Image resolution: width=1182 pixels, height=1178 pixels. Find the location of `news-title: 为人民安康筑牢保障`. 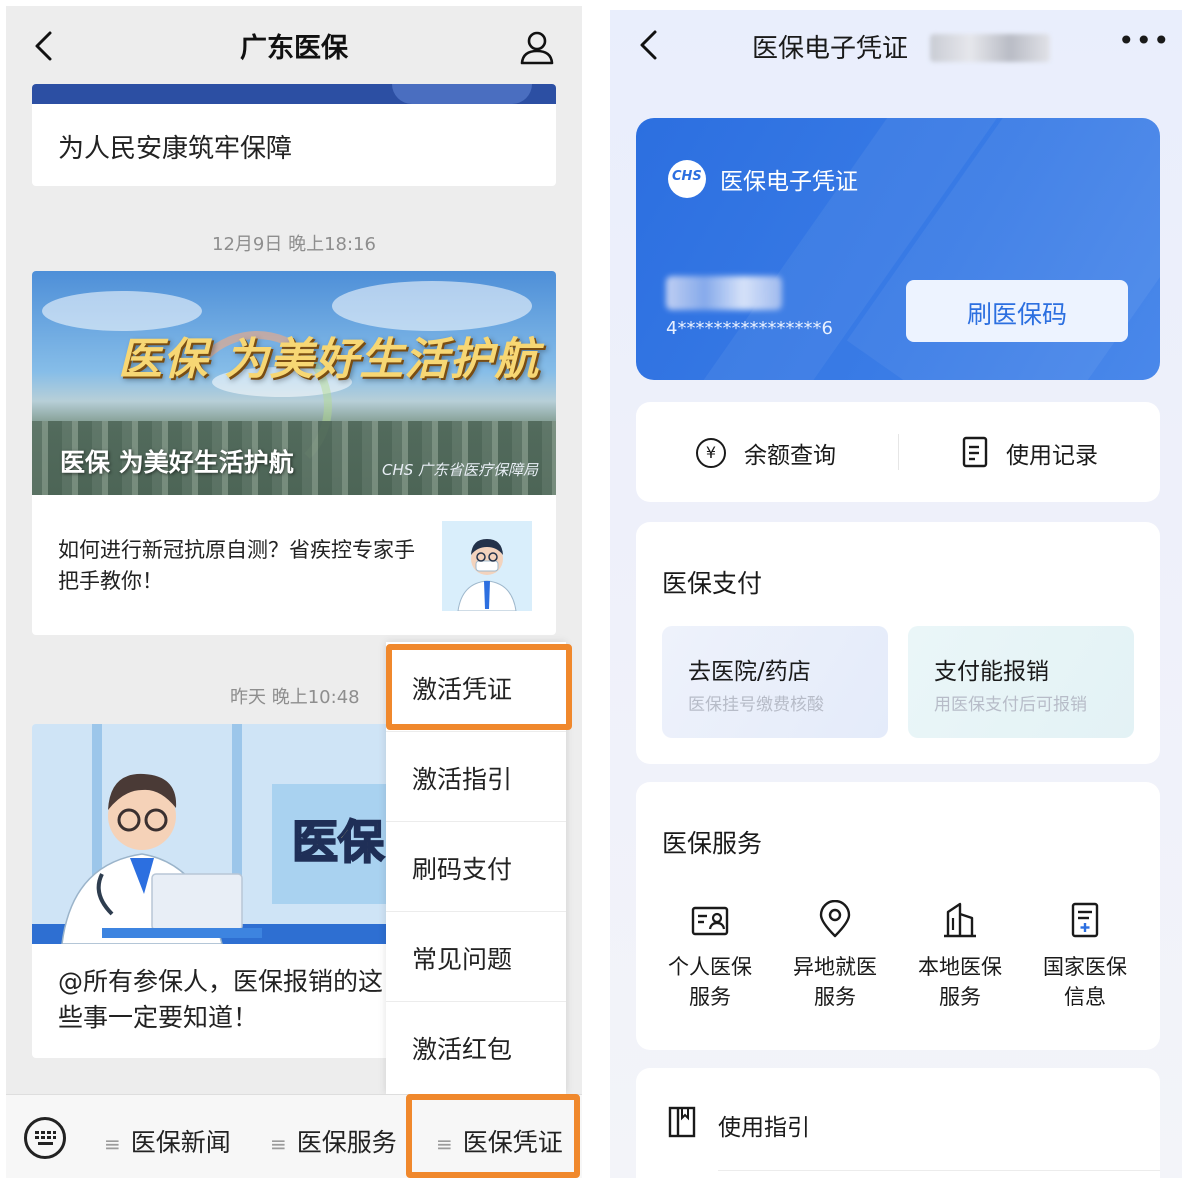

news-title: 为人民安康筑牢保障 is located at coordinates (175, 149).